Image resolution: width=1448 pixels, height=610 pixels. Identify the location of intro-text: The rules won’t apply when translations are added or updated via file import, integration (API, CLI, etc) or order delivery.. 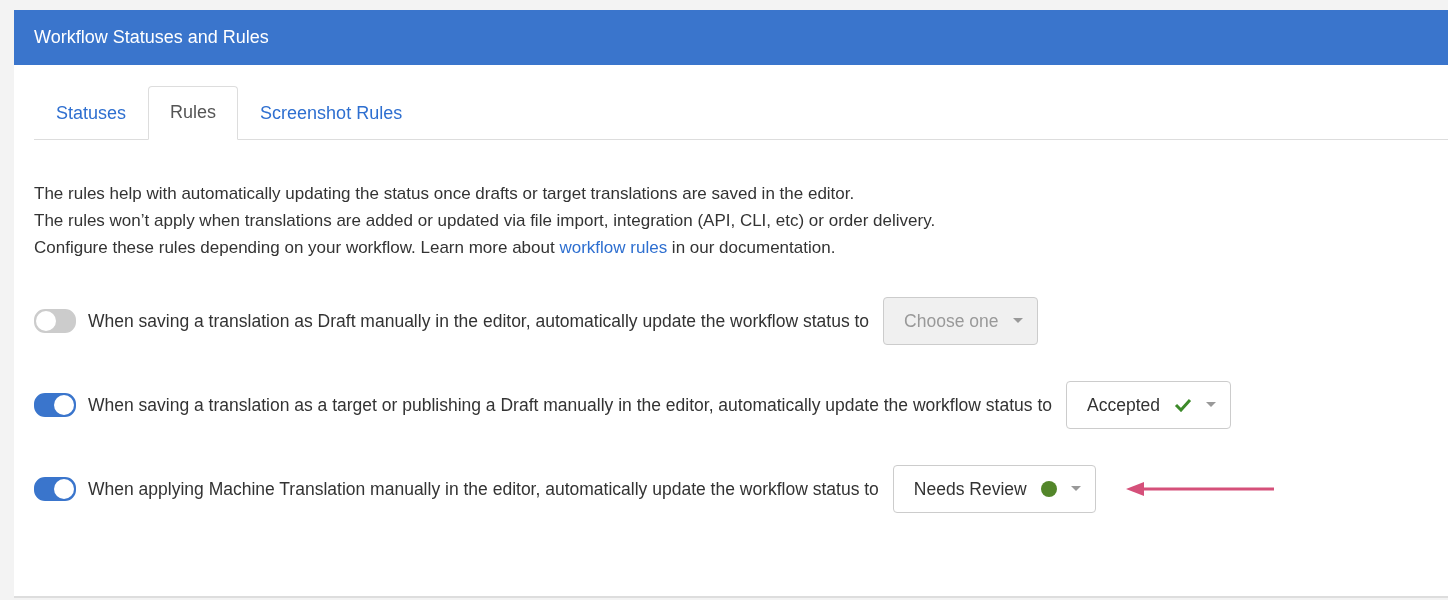
(485, 221).